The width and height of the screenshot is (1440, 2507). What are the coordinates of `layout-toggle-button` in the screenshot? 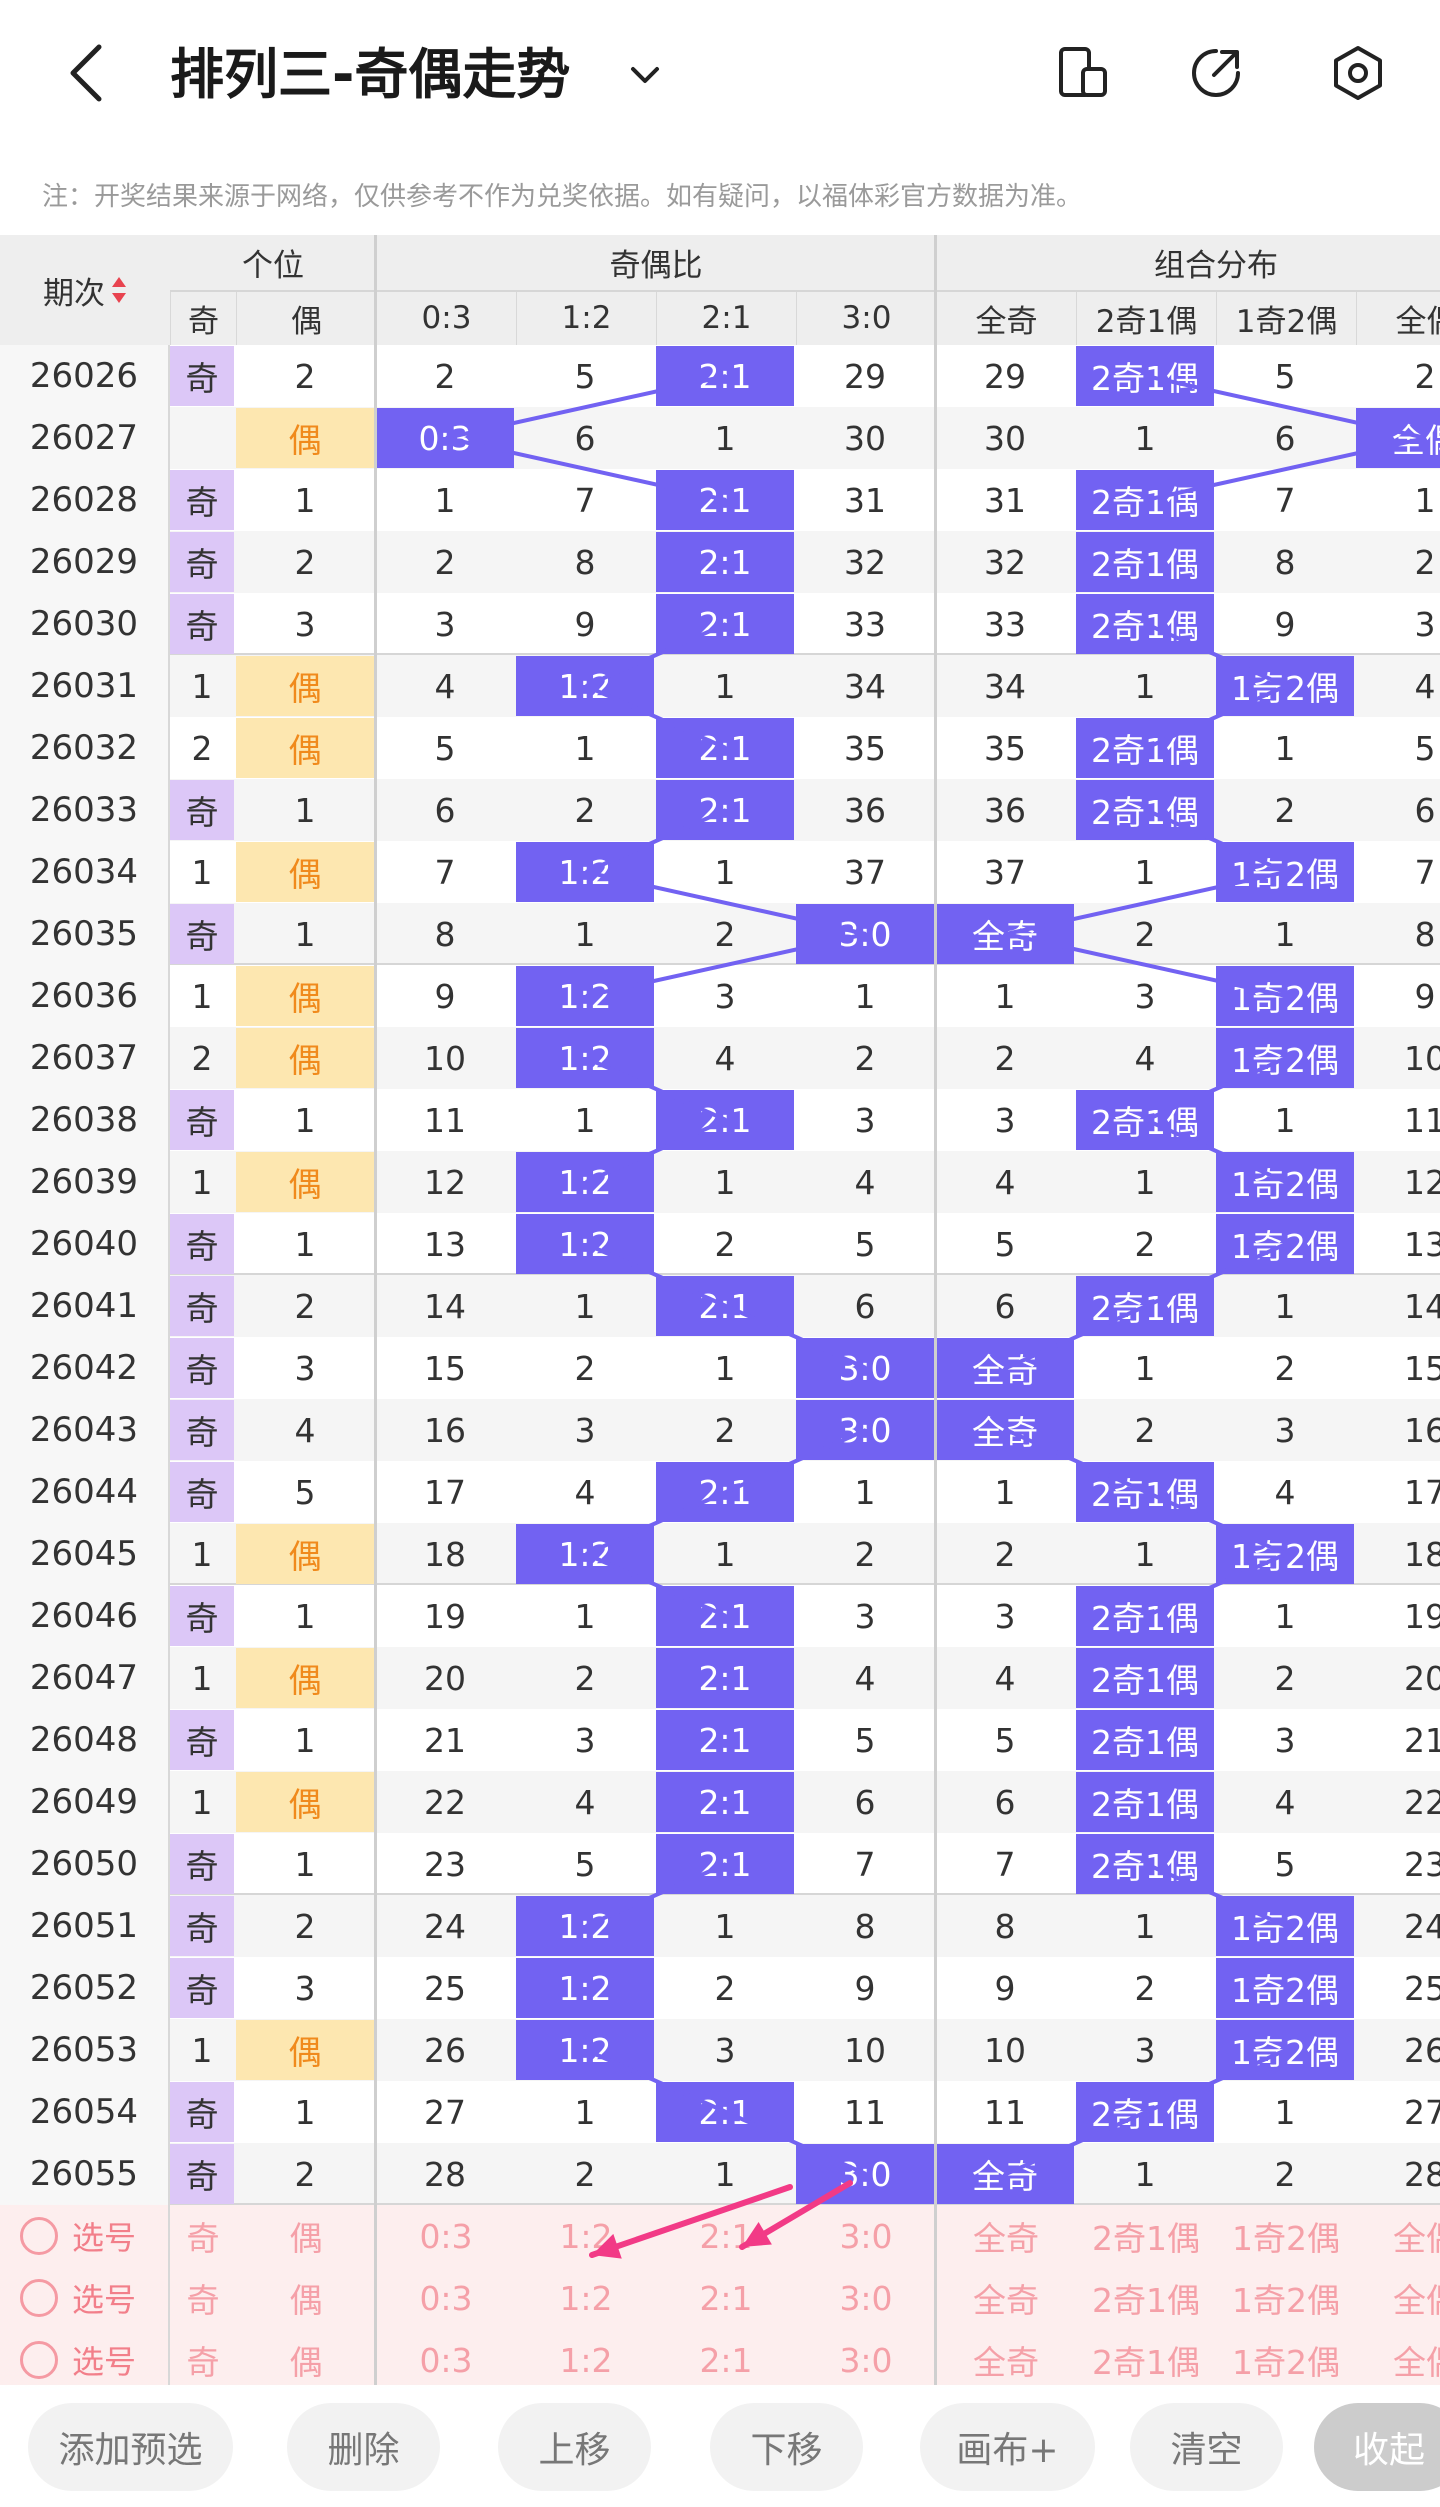 It's located at (1083, 73).